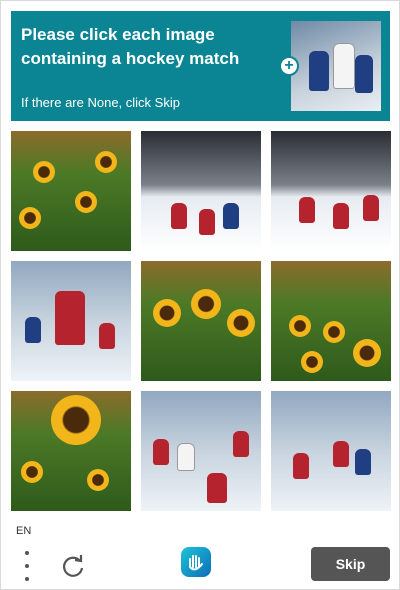  Describe the element at coordinates (196, 562) in the screenshot. I see `hand-logo-icon` at that location.